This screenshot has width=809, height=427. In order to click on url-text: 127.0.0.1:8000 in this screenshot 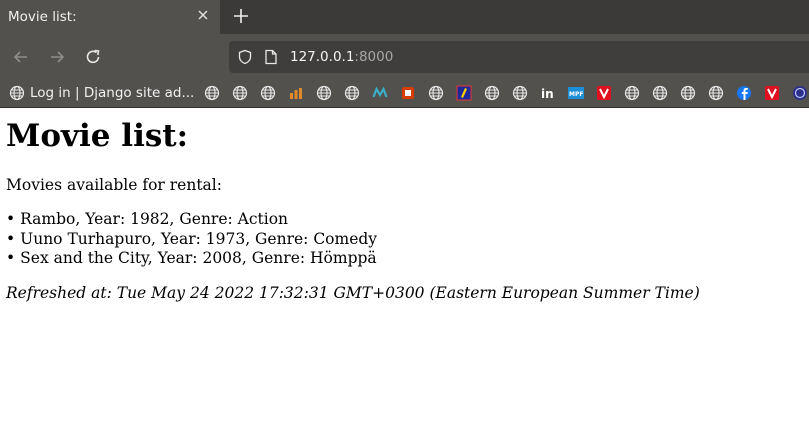, I will do `click(341, 57)`.